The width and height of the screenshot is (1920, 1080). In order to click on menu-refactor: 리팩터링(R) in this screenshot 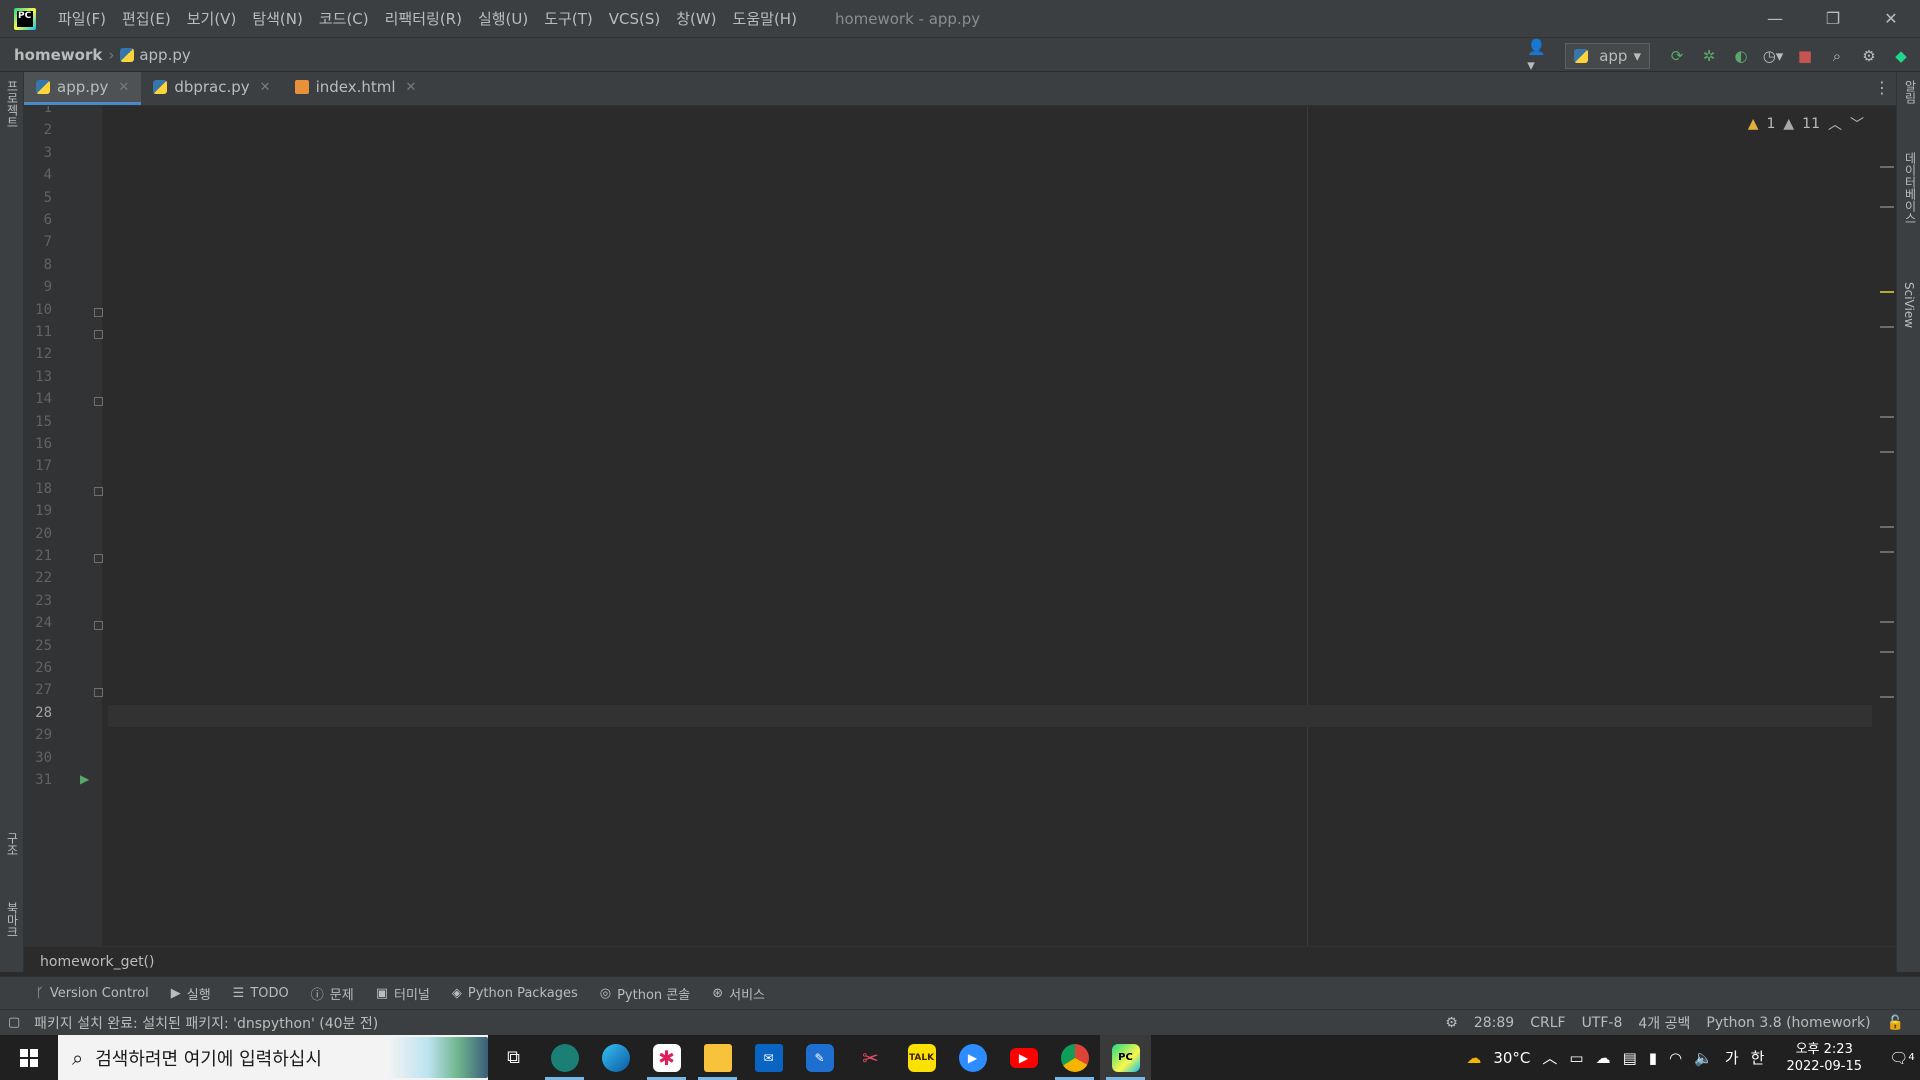, I will do `click(423, 18)`.